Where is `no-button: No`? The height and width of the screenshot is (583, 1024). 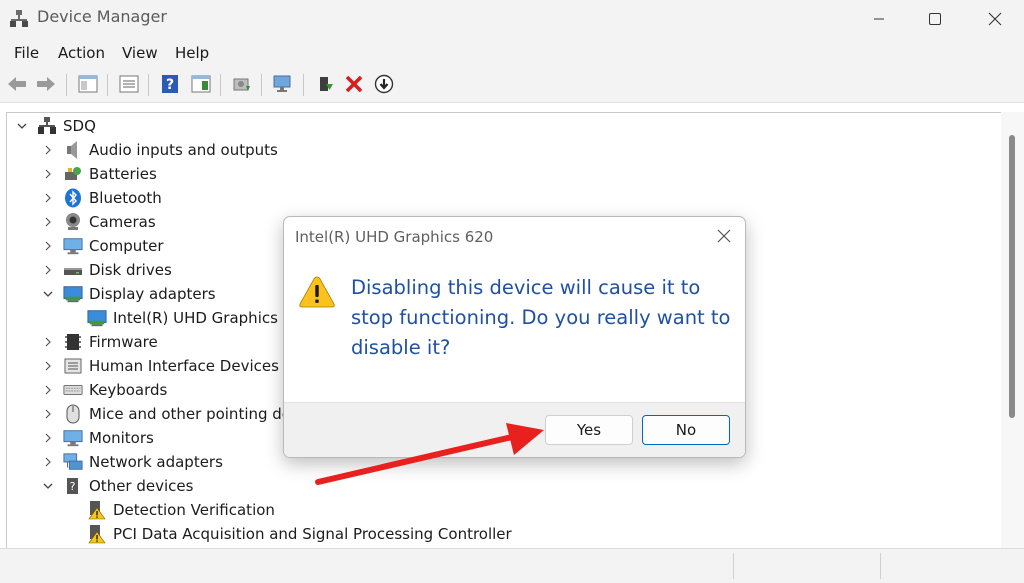 no-button: No is located at coordinates (686, 430).